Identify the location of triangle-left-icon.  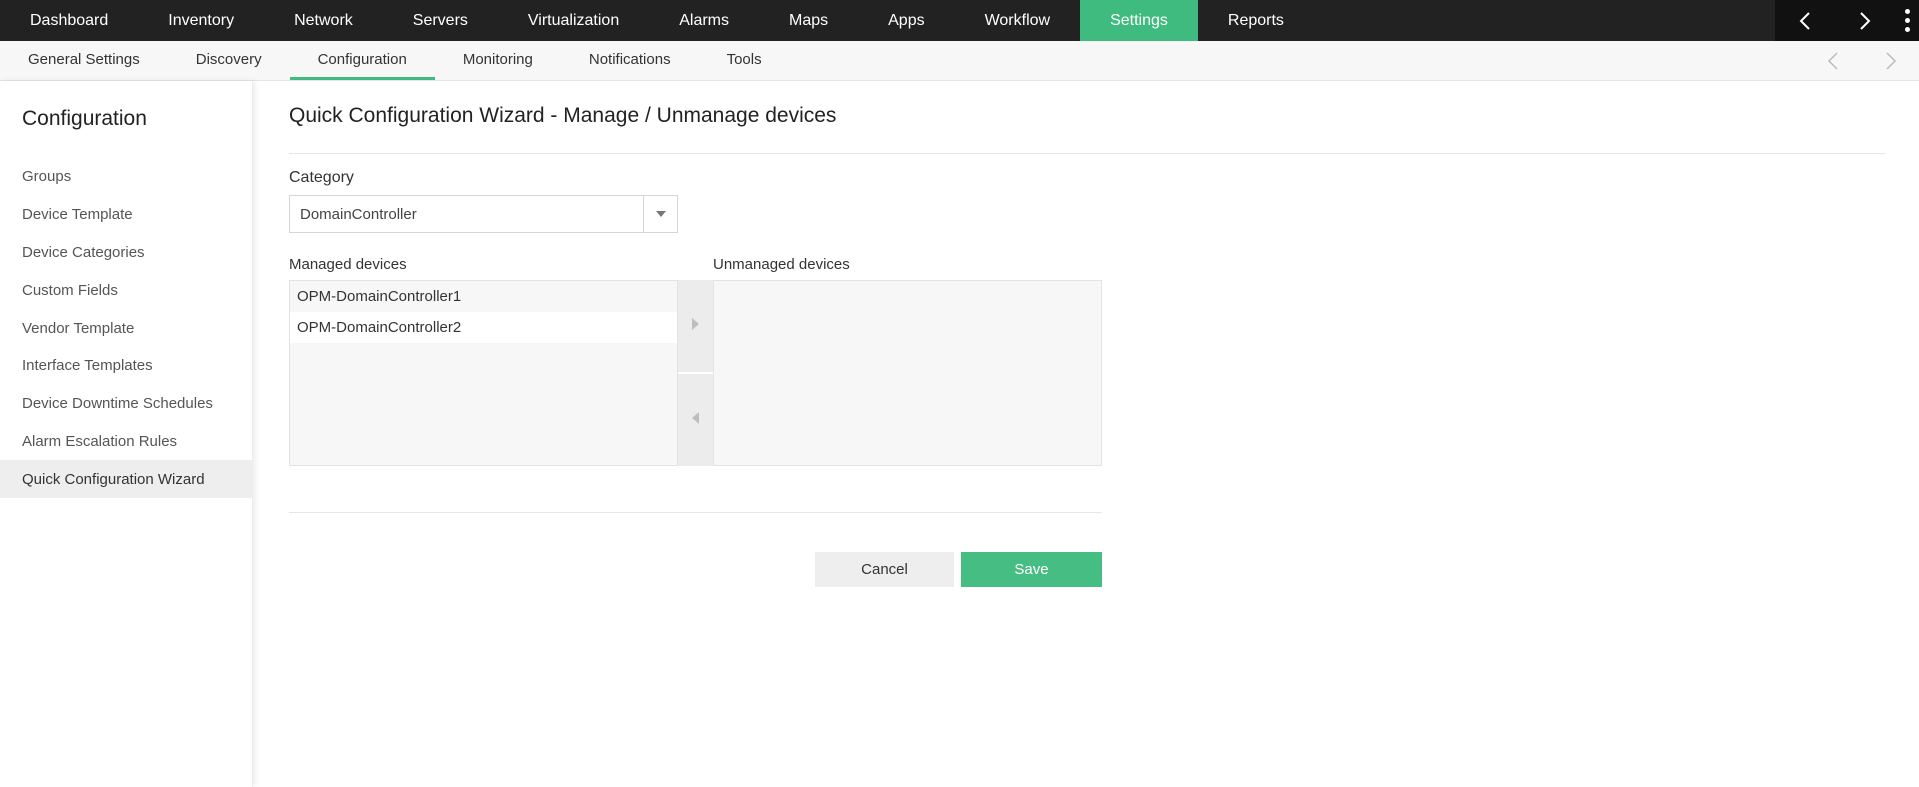
(695, 420).